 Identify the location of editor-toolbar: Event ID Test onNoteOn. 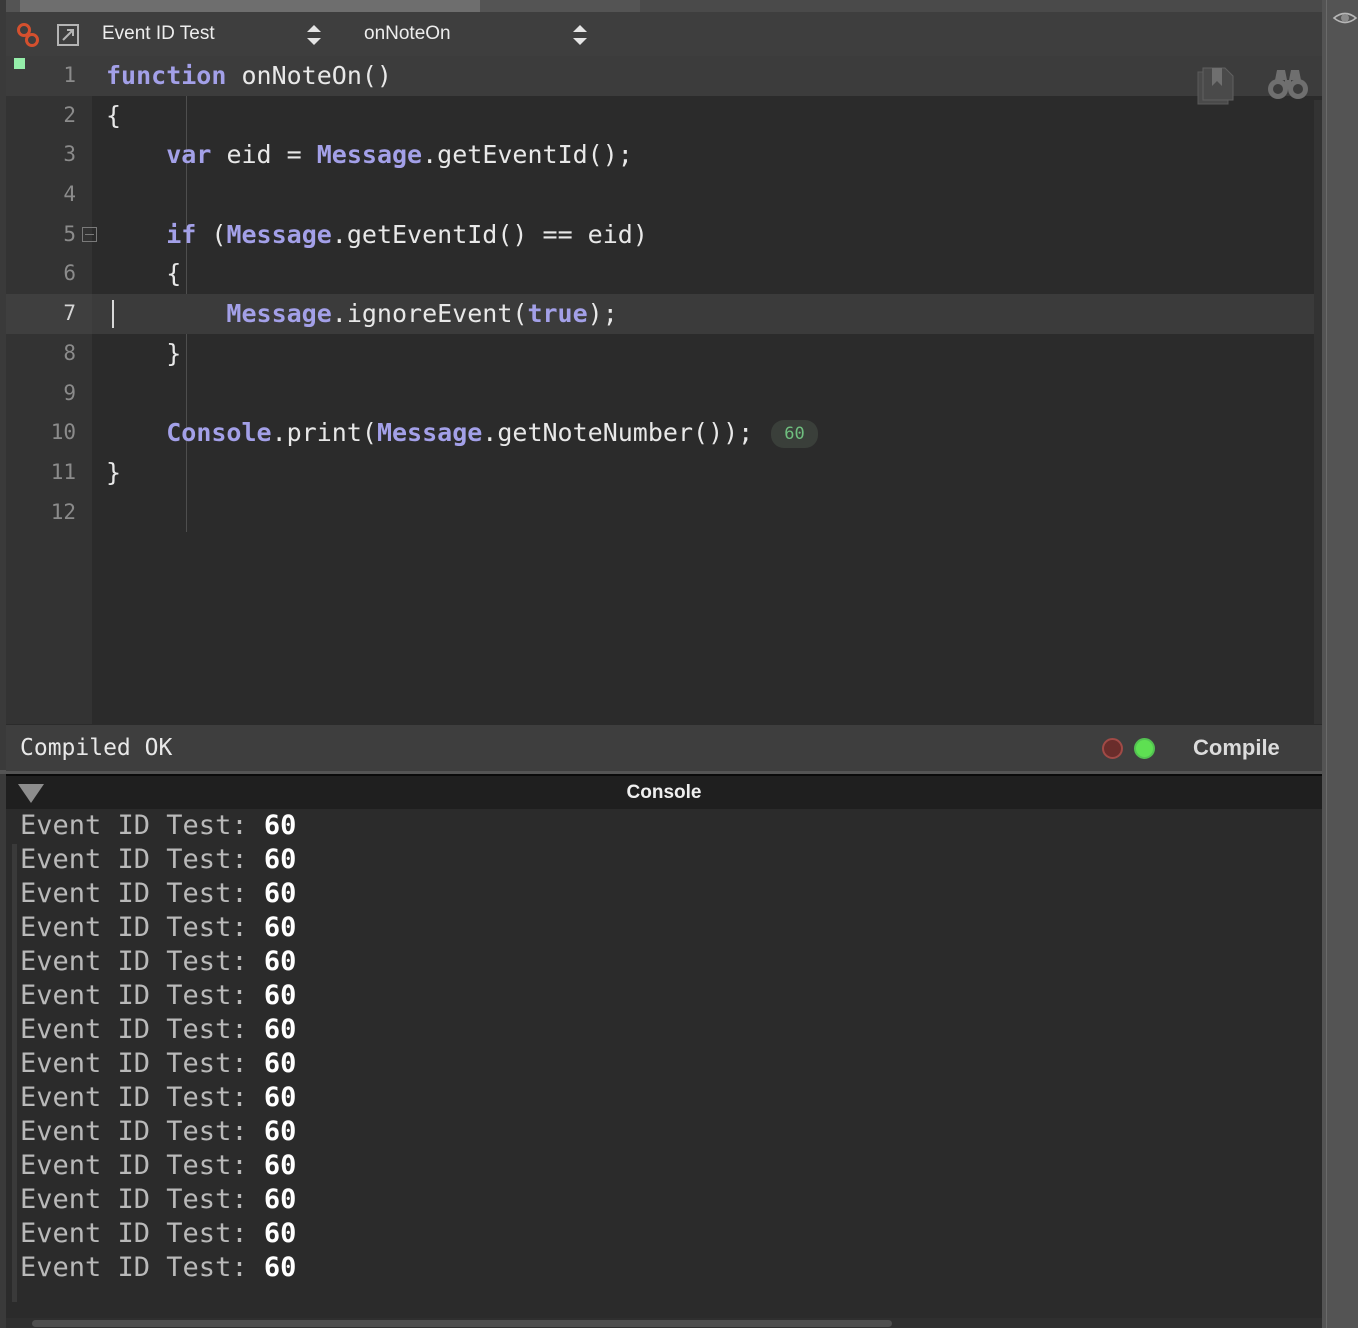
(664, 34).